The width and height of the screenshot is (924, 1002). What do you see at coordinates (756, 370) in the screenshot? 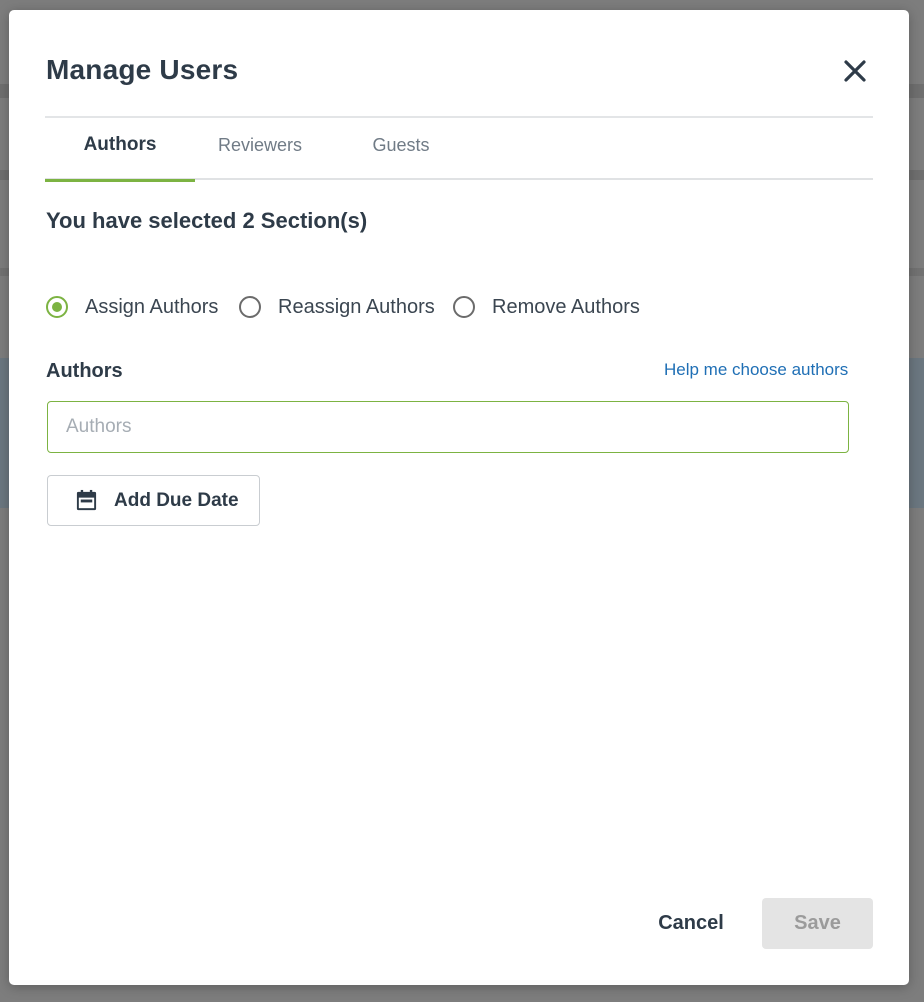
I see `help-choose-authors-link: Help me choose authors` at bounding box center [756, 370].